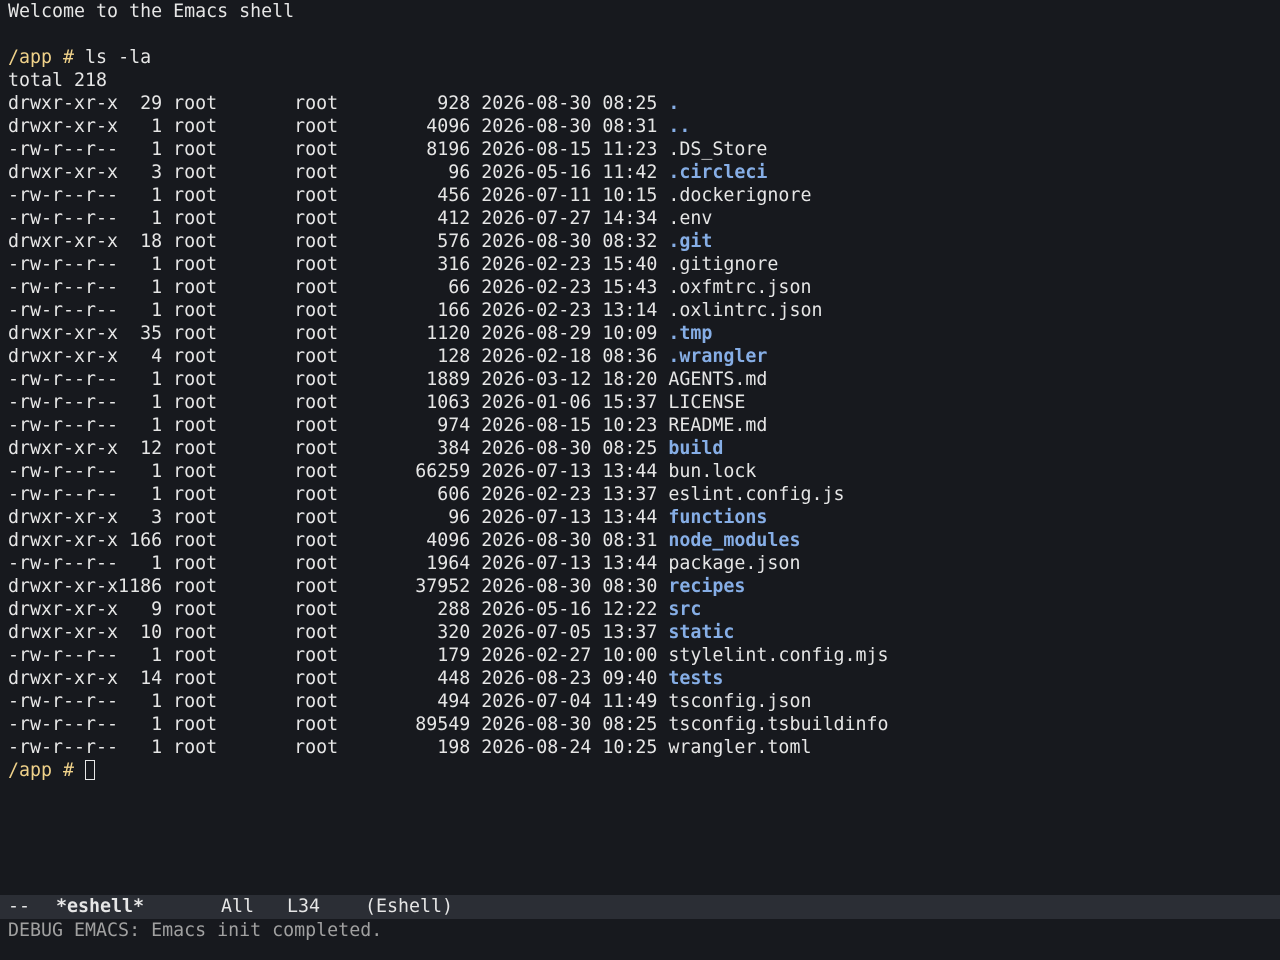  I want to click on file-name: tsconfig.json, so click(739, 701).